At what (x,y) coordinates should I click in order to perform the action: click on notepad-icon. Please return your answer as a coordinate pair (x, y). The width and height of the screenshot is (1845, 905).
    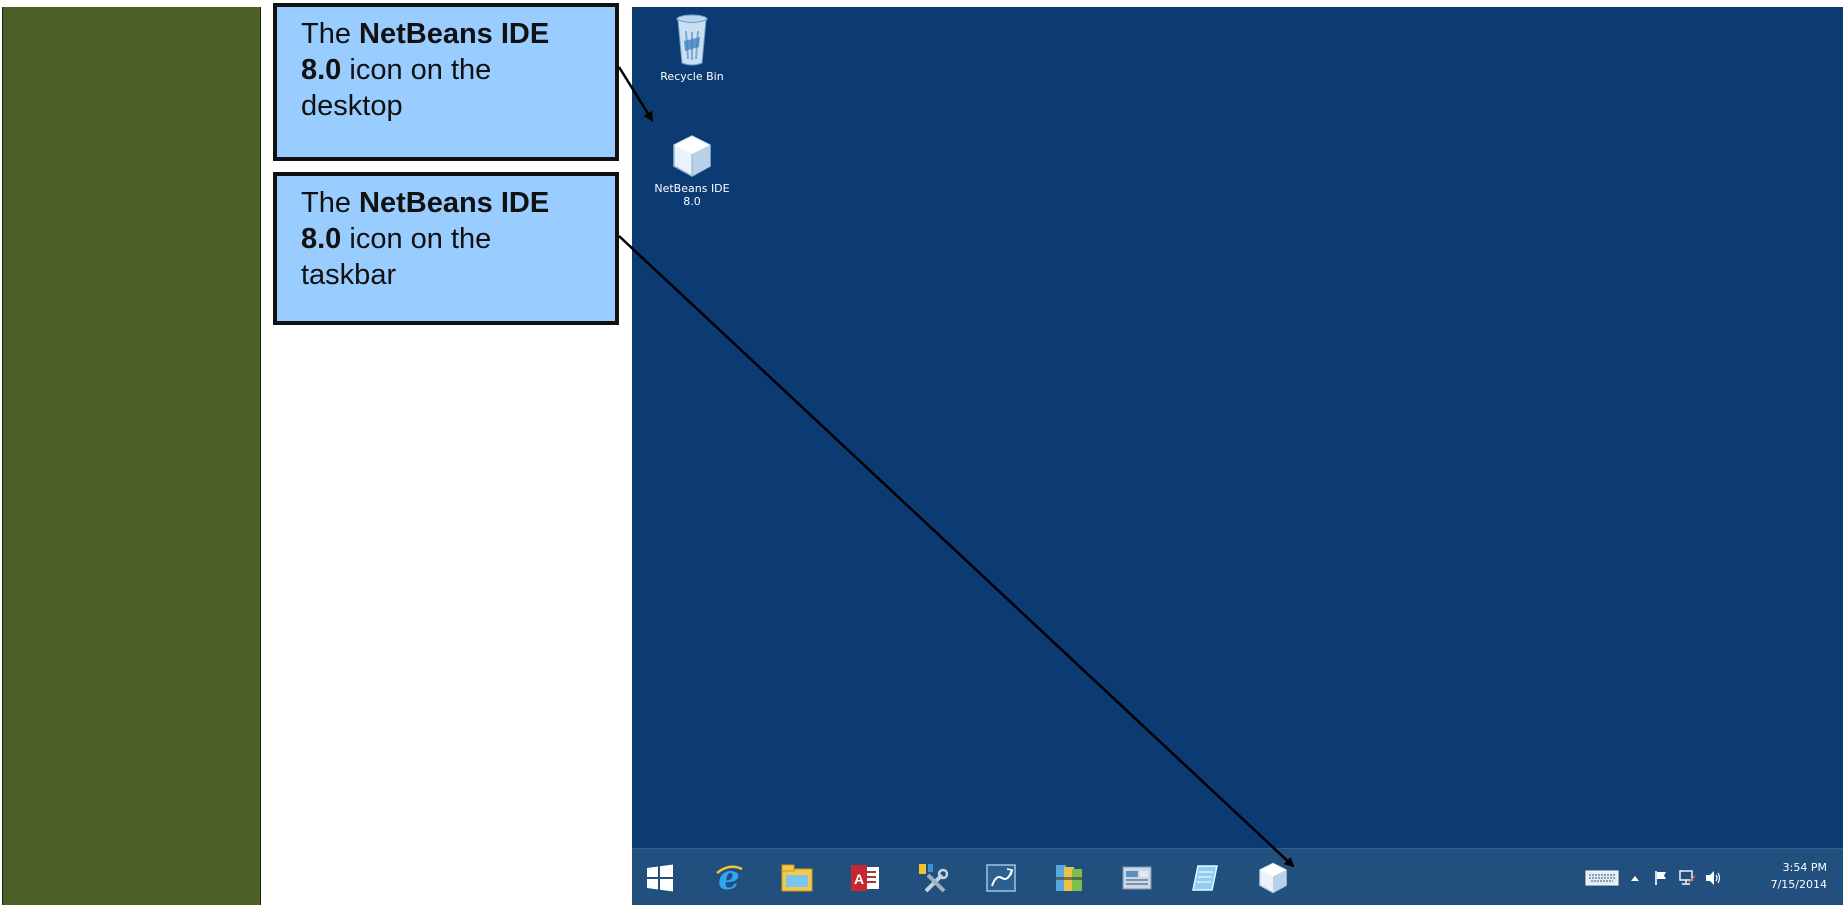
    Looking at the image, I should click on (1205, 878).